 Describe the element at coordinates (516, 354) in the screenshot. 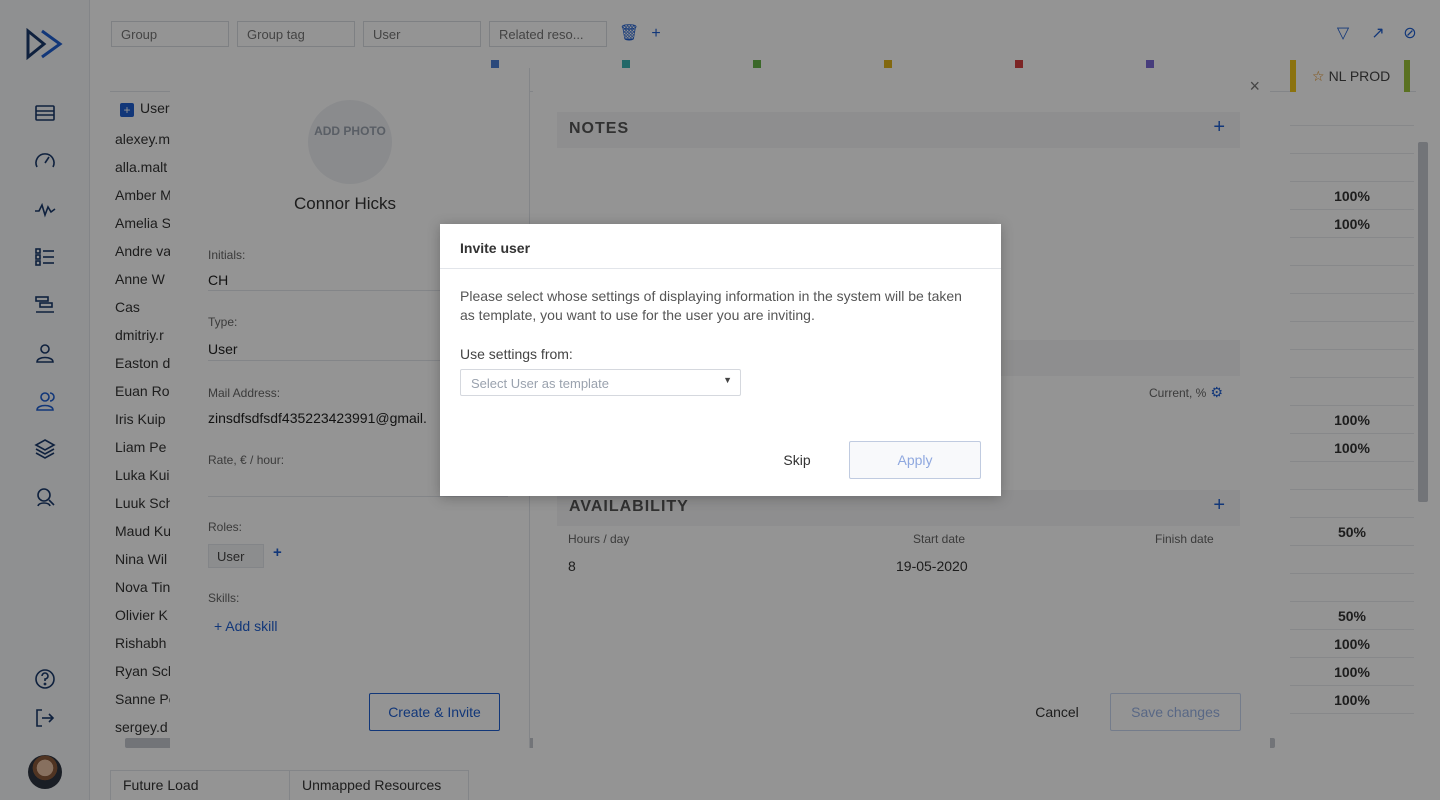

I see `settings-label: Use settings from:` at that location.